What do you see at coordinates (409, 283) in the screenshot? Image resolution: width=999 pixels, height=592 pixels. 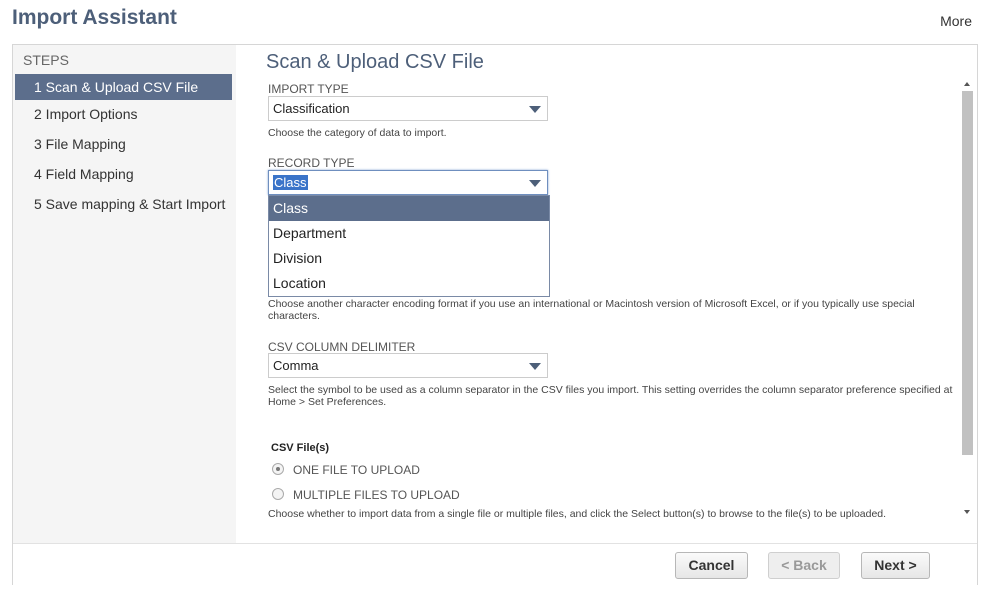 I see `dropdown-option-location: Location` at bounding box center [409, 283].